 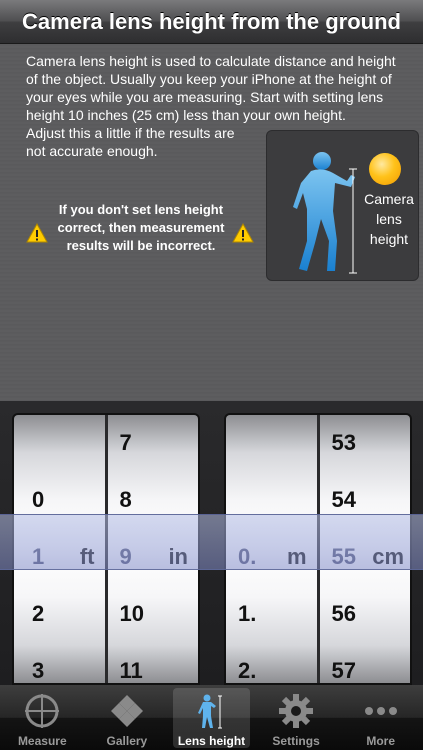 What do you see at coordinates (125, 499) in the screenshot?
I see `picker-value: 8` at bounding box center [125, 499].